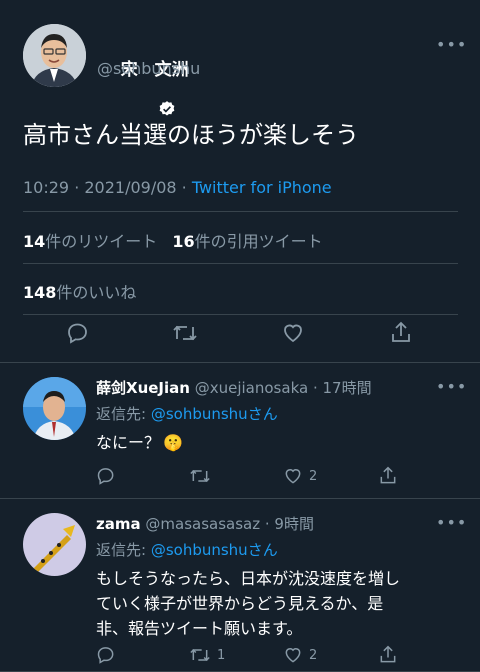 This screenshot has height=672, width=480. I want to click on retweet-count: 14, so click(34, 241).